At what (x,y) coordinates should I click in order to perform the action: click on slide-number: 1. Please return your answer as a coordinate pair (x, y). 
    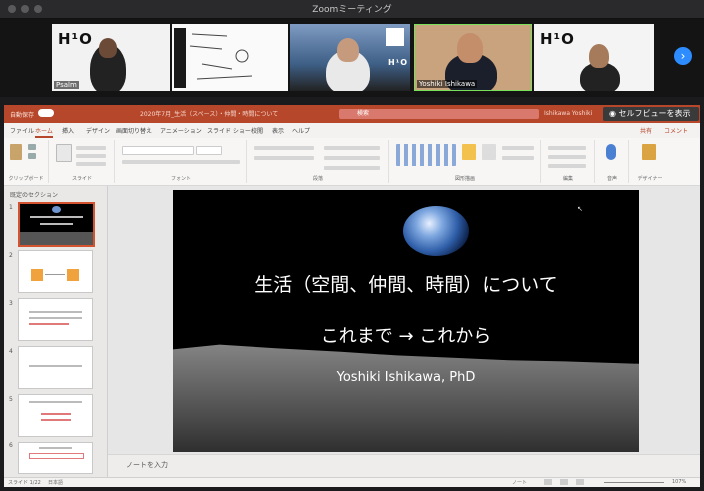
    Looking at the image, I should click on (11, 207).